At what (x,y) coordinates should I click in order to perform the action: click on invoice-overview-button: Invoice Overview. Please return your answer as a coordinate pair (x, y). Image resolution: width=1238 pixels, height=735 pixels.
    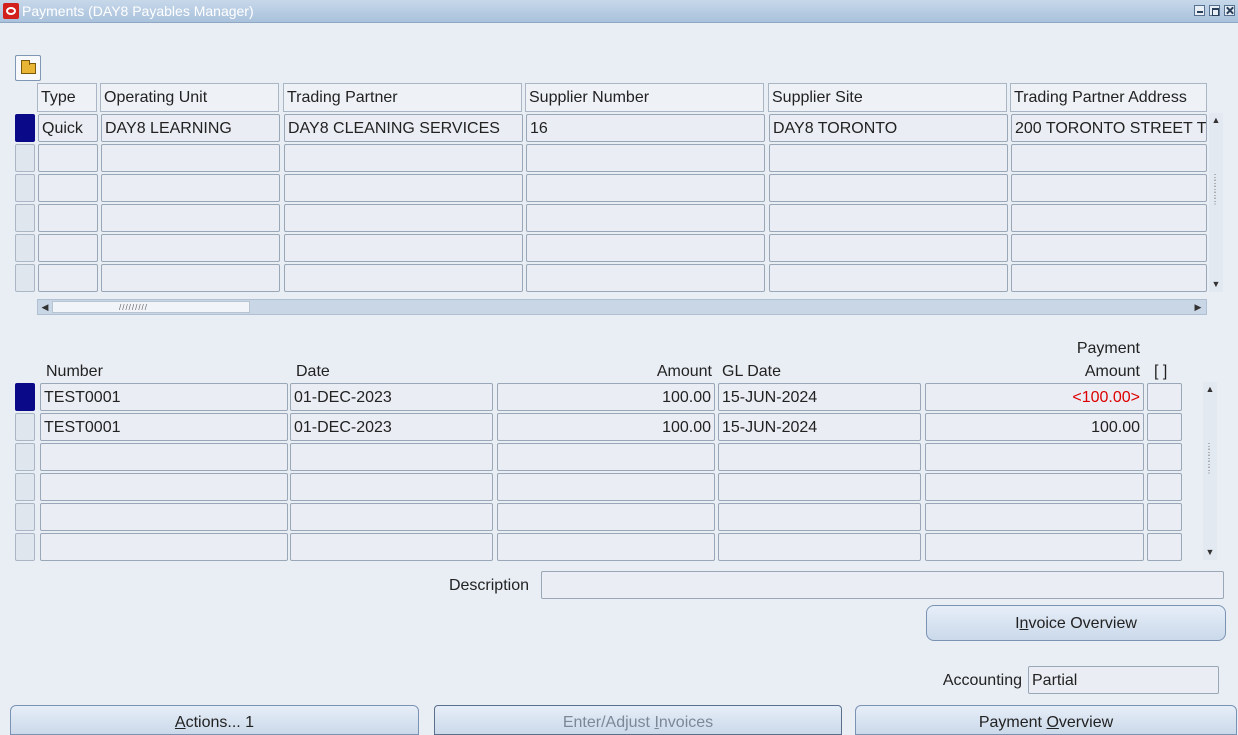
    Looking at the image, I should click on (1076, 623).